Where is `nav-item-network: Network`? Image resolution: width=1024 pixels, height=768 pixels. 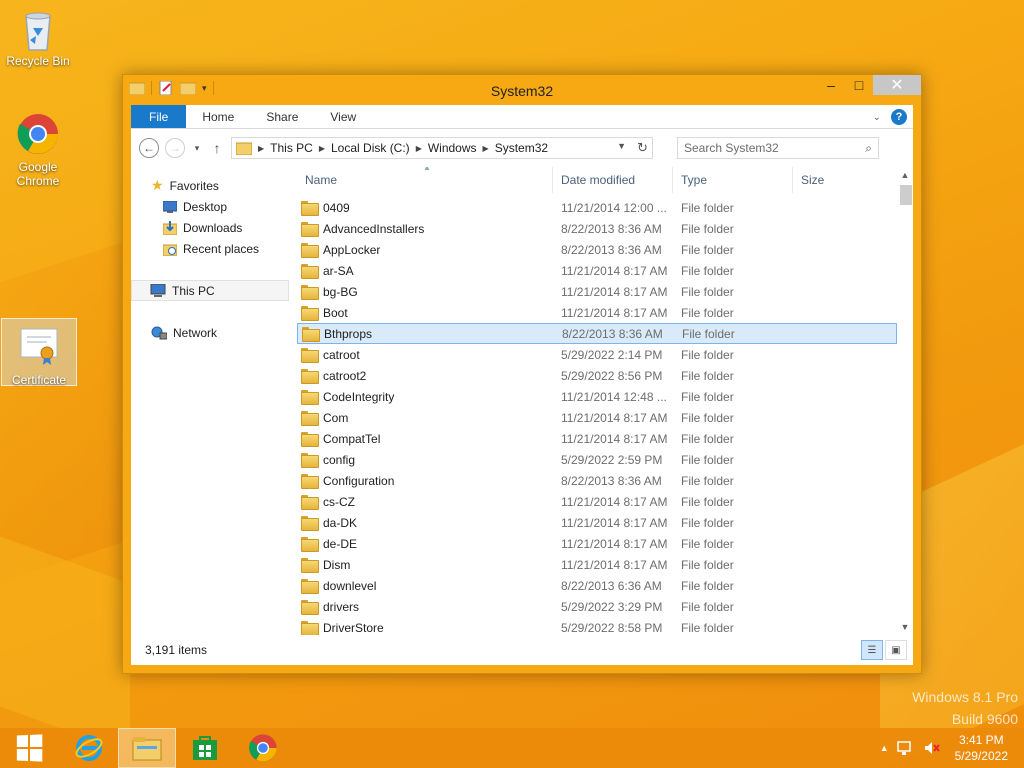 nav-item-network: Network is located at coordinates (214, 332).